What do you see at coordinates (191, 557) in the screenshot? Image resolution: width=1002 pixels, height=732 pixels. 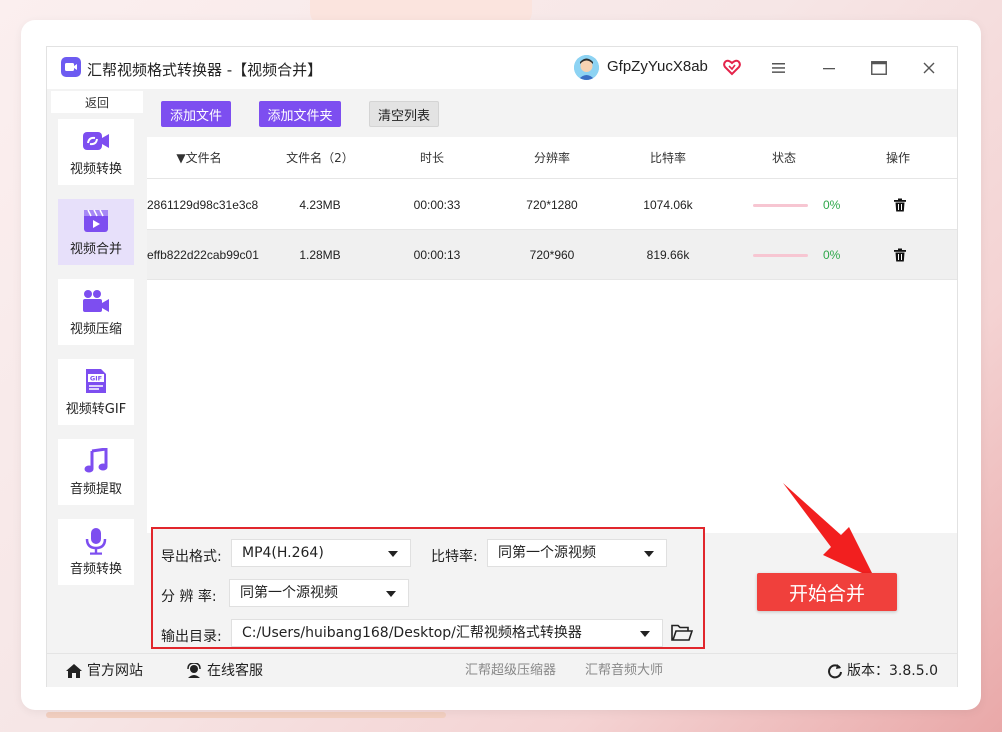 I see `format-label: 导出格式:` at bounding box center [191, 557].